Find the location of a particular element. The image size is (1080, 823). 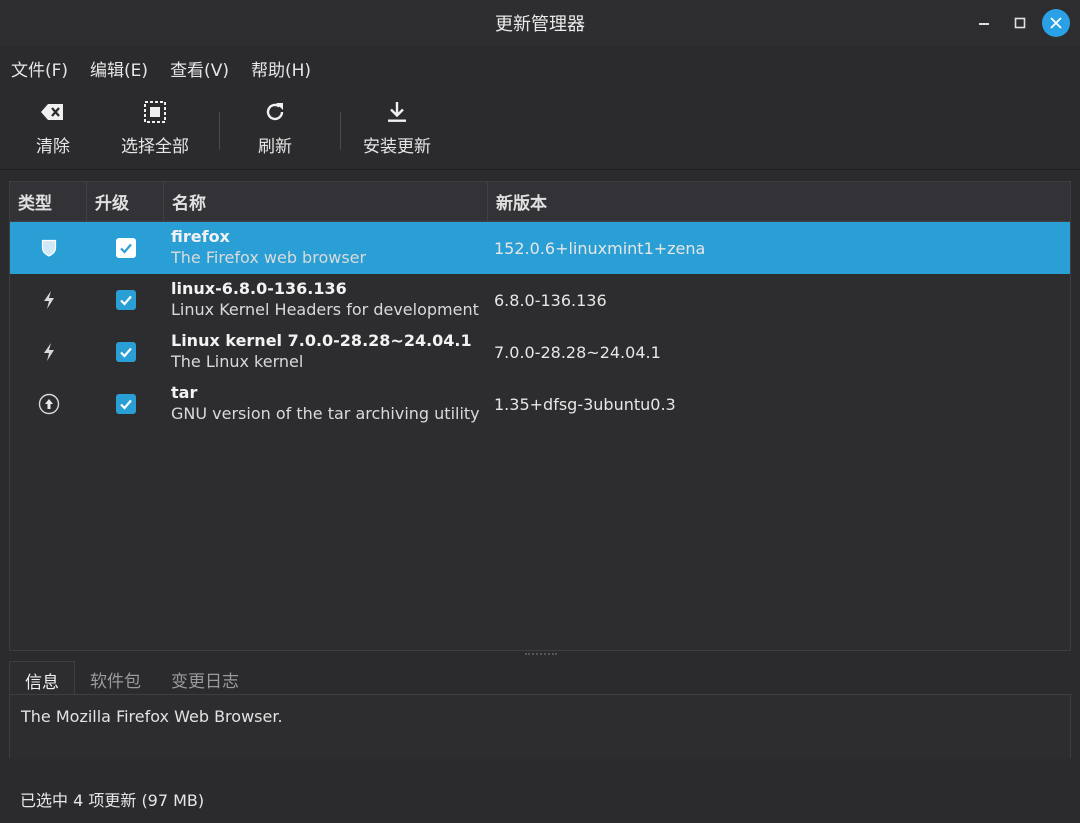

maximize-button is located at coordinates (1020, 23).